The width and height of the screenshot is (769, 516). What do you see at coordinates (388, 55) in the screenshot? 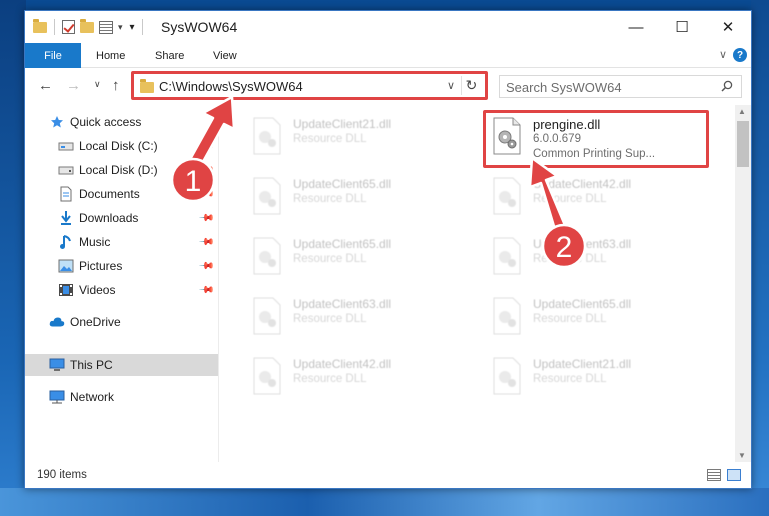
I see `ribbon-tabs: File Home Share View ∨ ?` at bounding box center [388, 55].